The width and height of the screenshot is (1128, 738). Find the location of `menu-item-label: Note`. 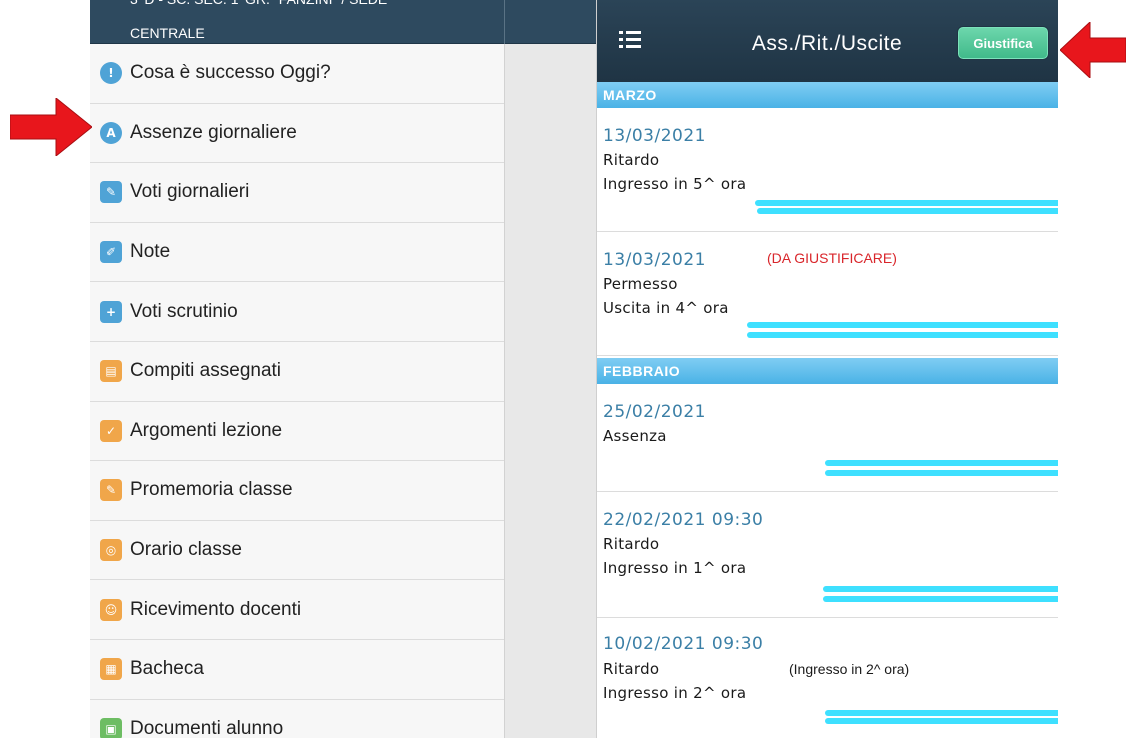

menu-item-label: Note is located at coordinates (150, 252).